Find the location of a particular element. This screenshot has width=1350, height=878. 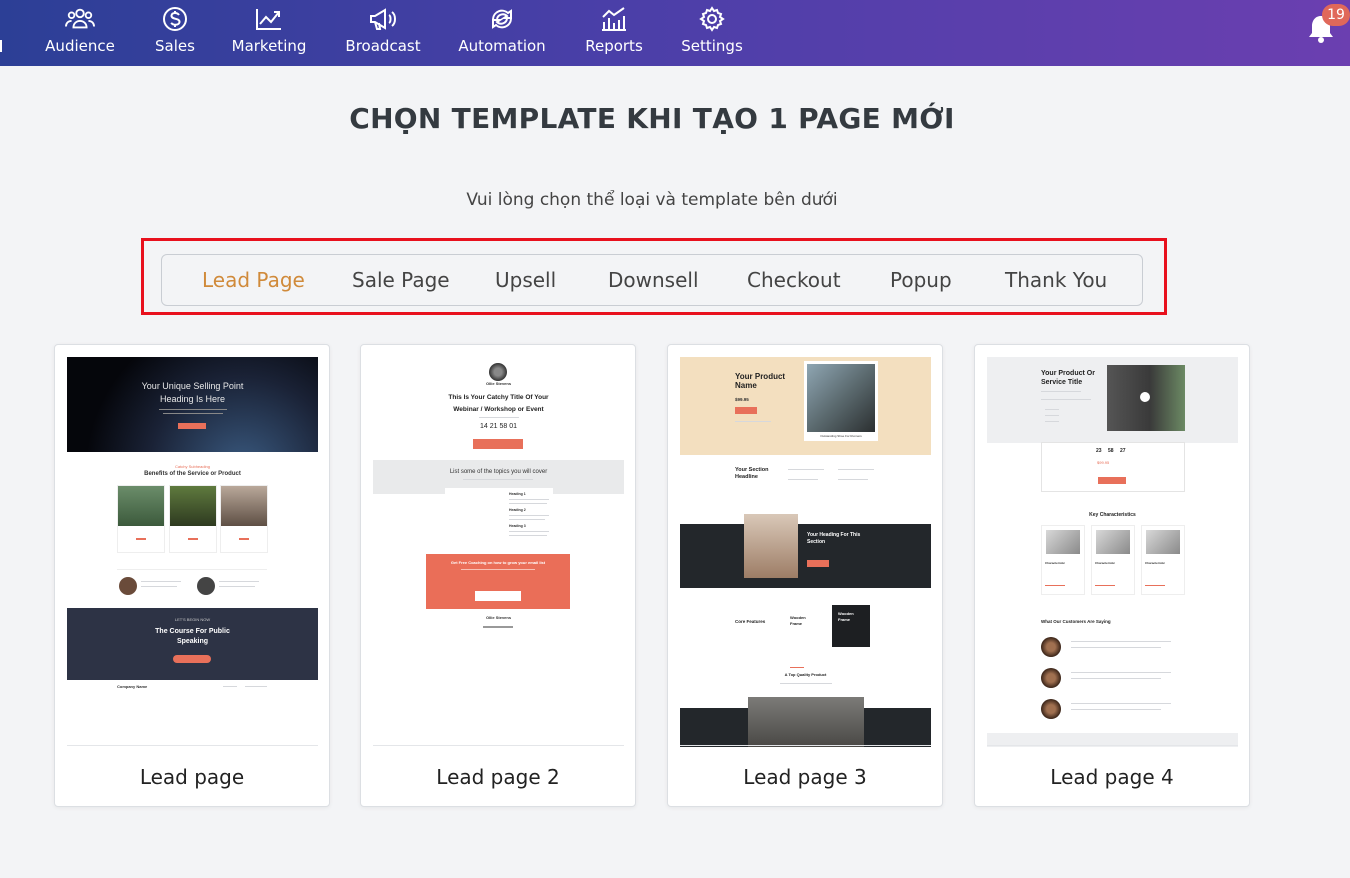

quality-text is located at coordinates (806, 683).